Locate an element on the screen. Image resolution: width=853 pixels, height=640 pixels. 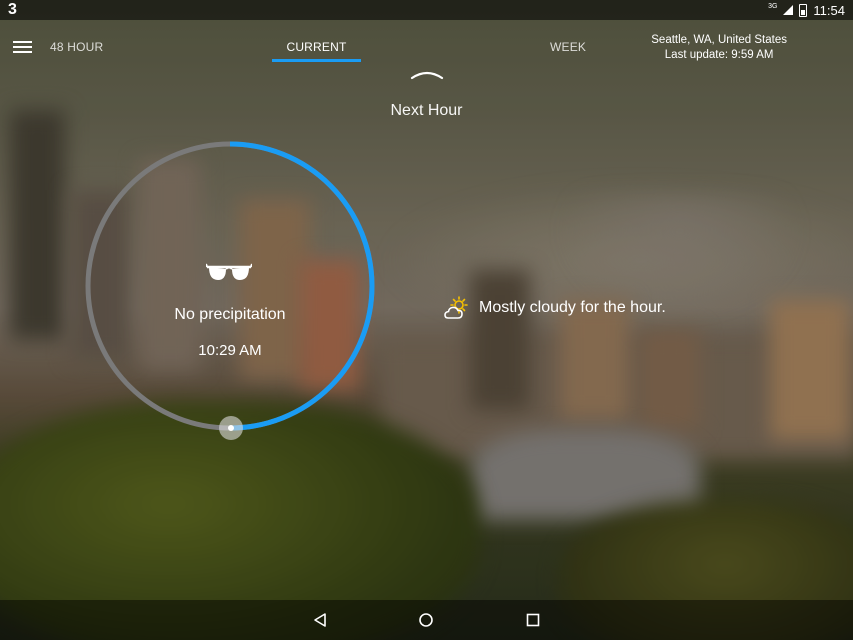
status-time: 11:54 is located at coordinates (829, 10).